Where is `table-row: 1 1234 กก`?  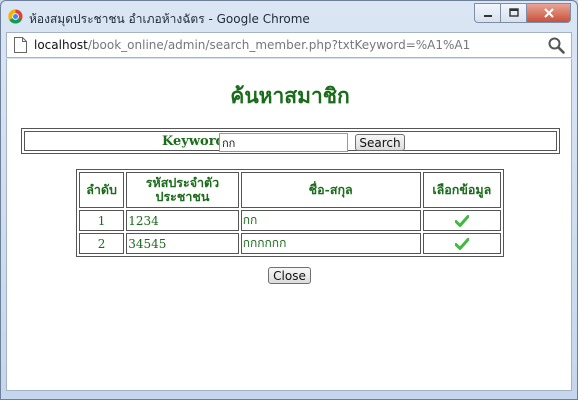
table-row: 1 1234 กก is located at coordinates (290, 220).